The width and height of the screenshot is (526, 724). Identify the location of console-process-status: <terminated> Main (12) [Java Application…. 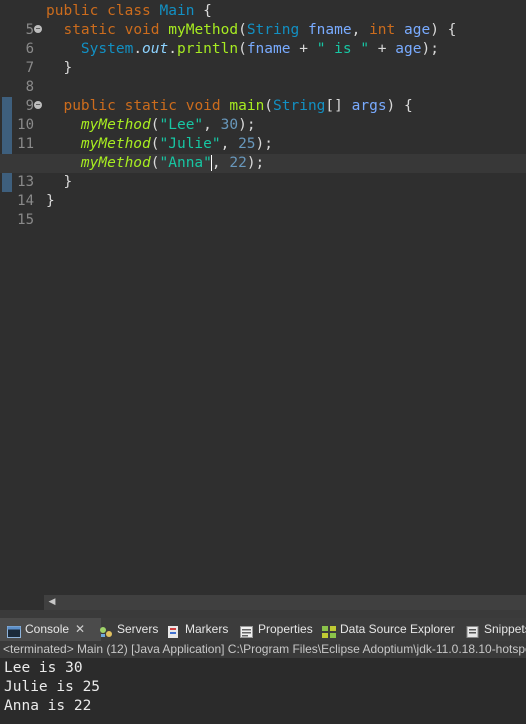
(263, 649).